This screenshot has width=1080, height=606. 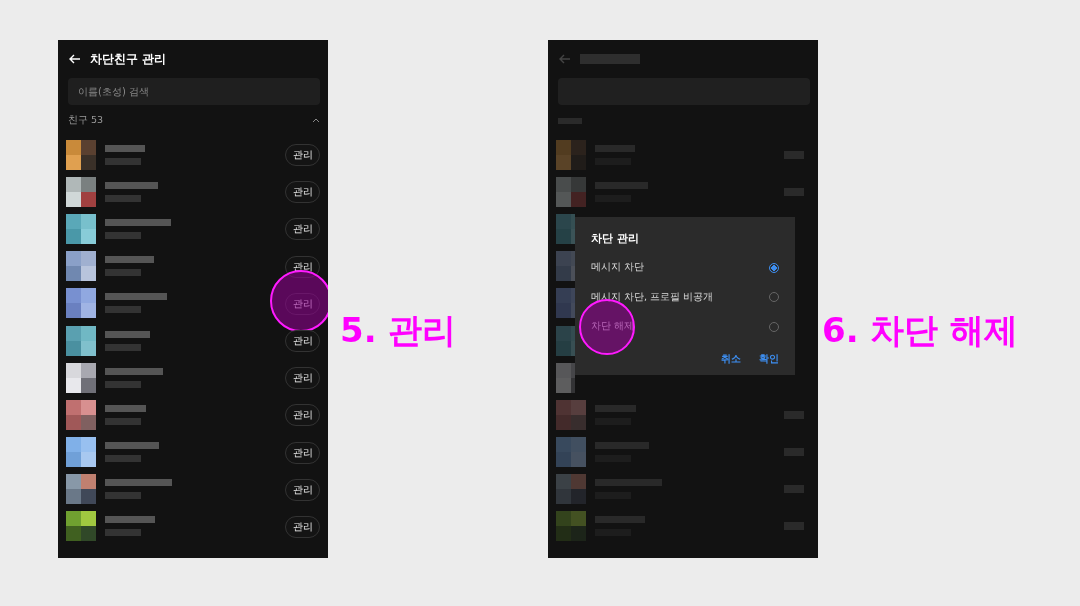 I want to click on search-field: 이름(초성) 검색, so click(x=194, y=91).